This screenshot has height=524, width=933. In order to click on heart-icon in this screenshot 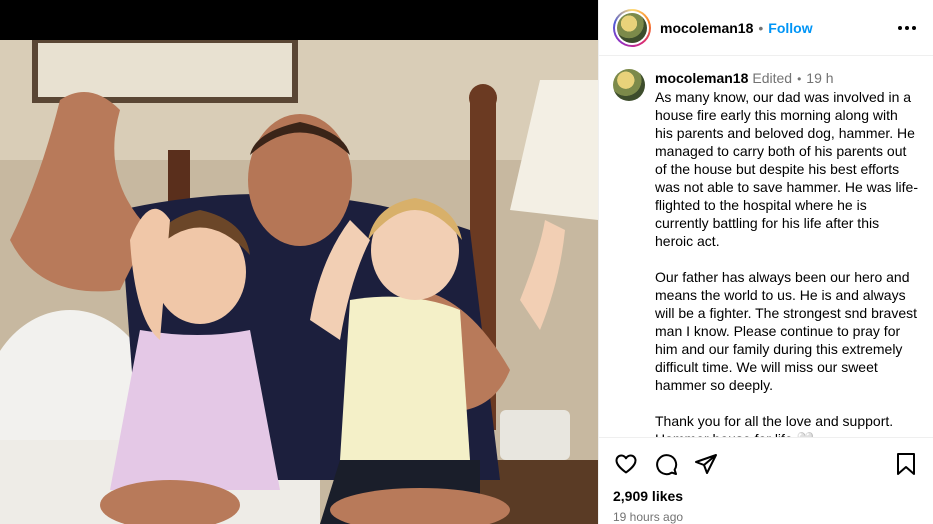, I will do `click(626, 464)`.